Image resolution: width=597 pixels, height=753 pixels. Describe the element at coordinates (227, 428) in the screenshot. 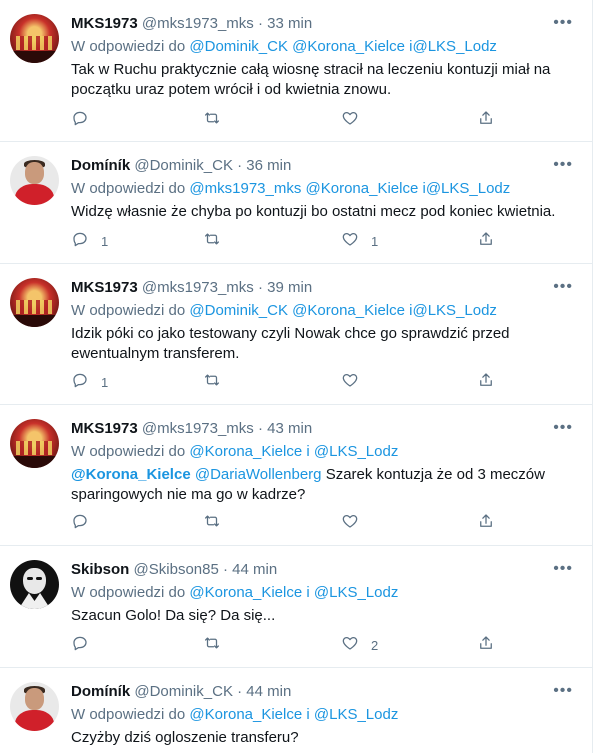

I see `author-handle-time: @mks1973_mks · 43 min` at that location.